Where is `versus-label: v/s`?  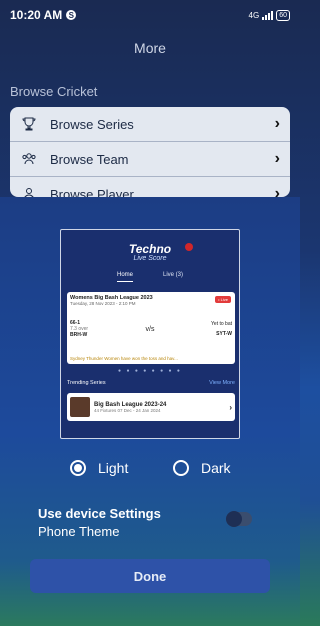 versus-label: v/s is located at coordinates (150, 329).